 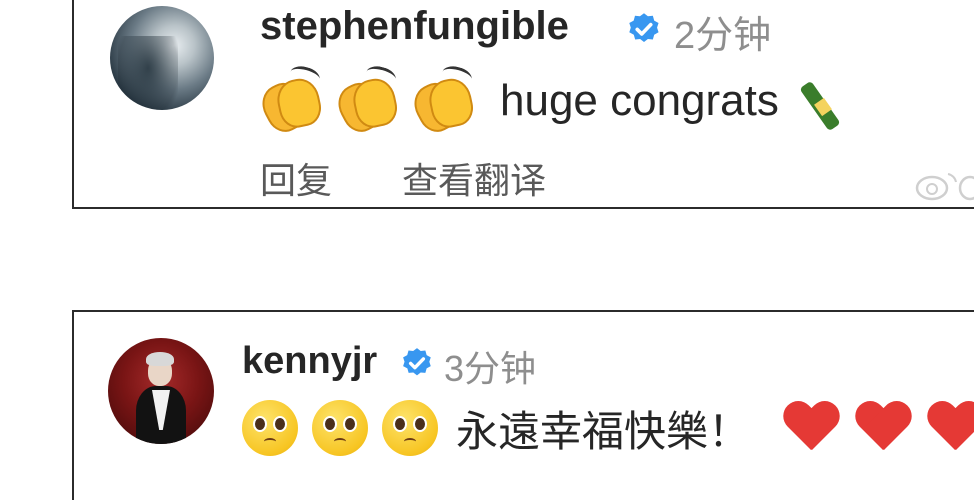 What do you see at coordinates (824, 101) in the screenshot?
I see `champagne-bottle-icon` at bounding box center [824, 101].